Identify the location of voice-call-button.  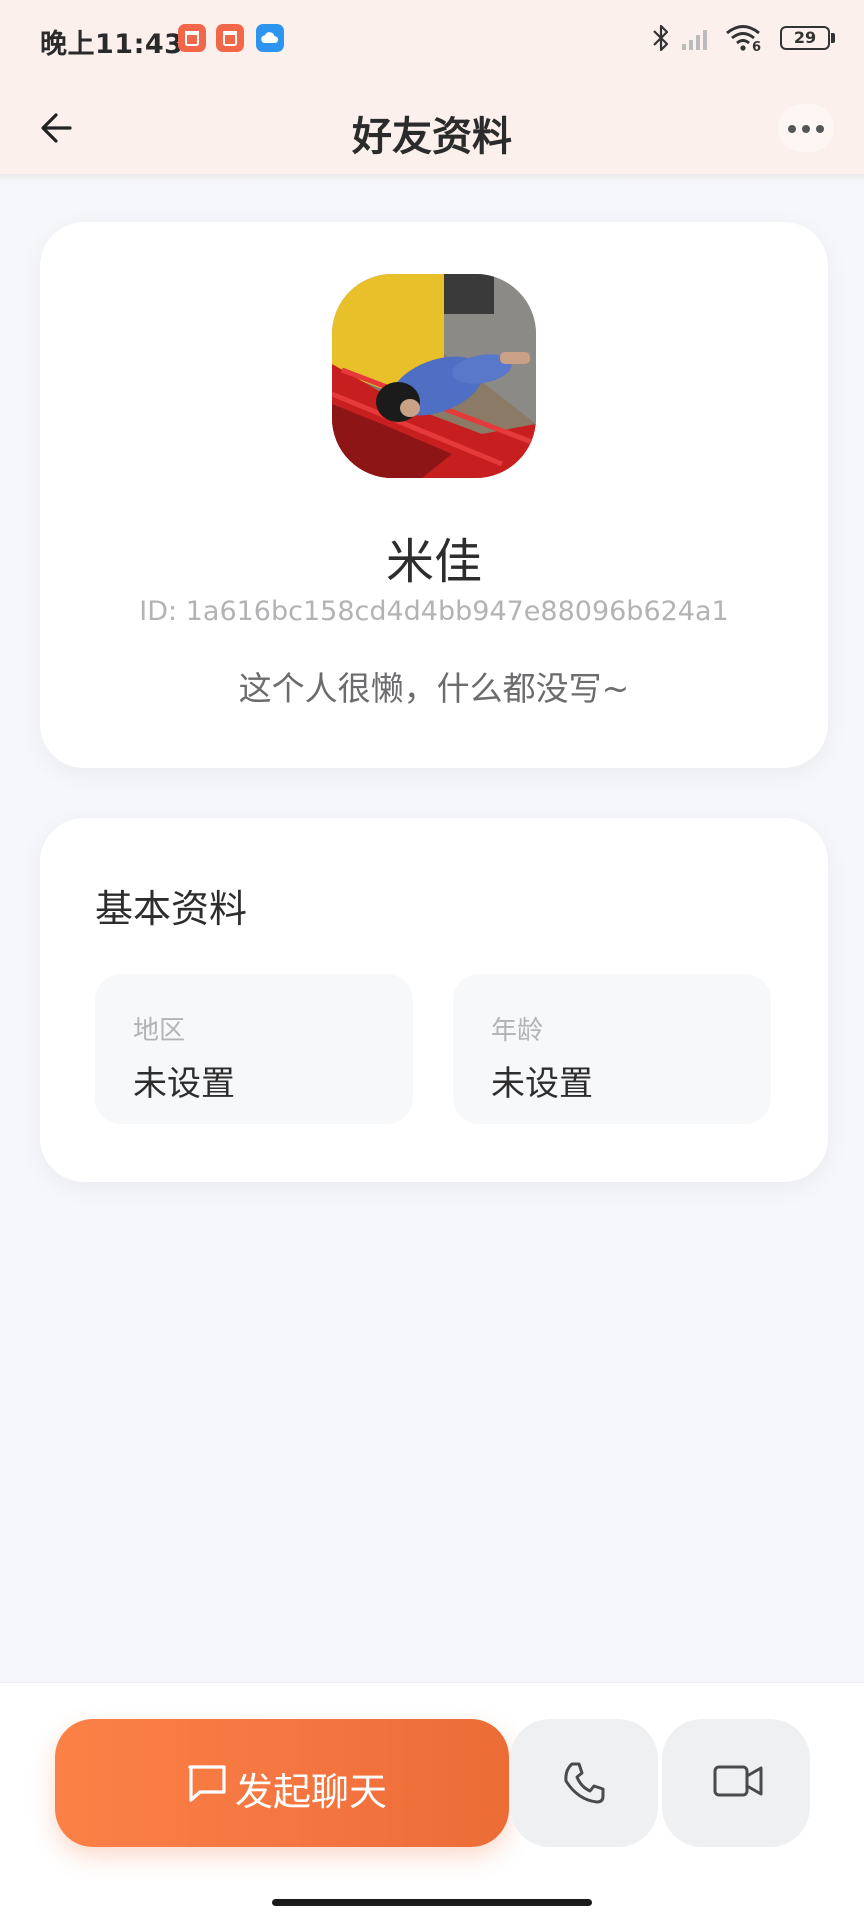
(584, 1783).